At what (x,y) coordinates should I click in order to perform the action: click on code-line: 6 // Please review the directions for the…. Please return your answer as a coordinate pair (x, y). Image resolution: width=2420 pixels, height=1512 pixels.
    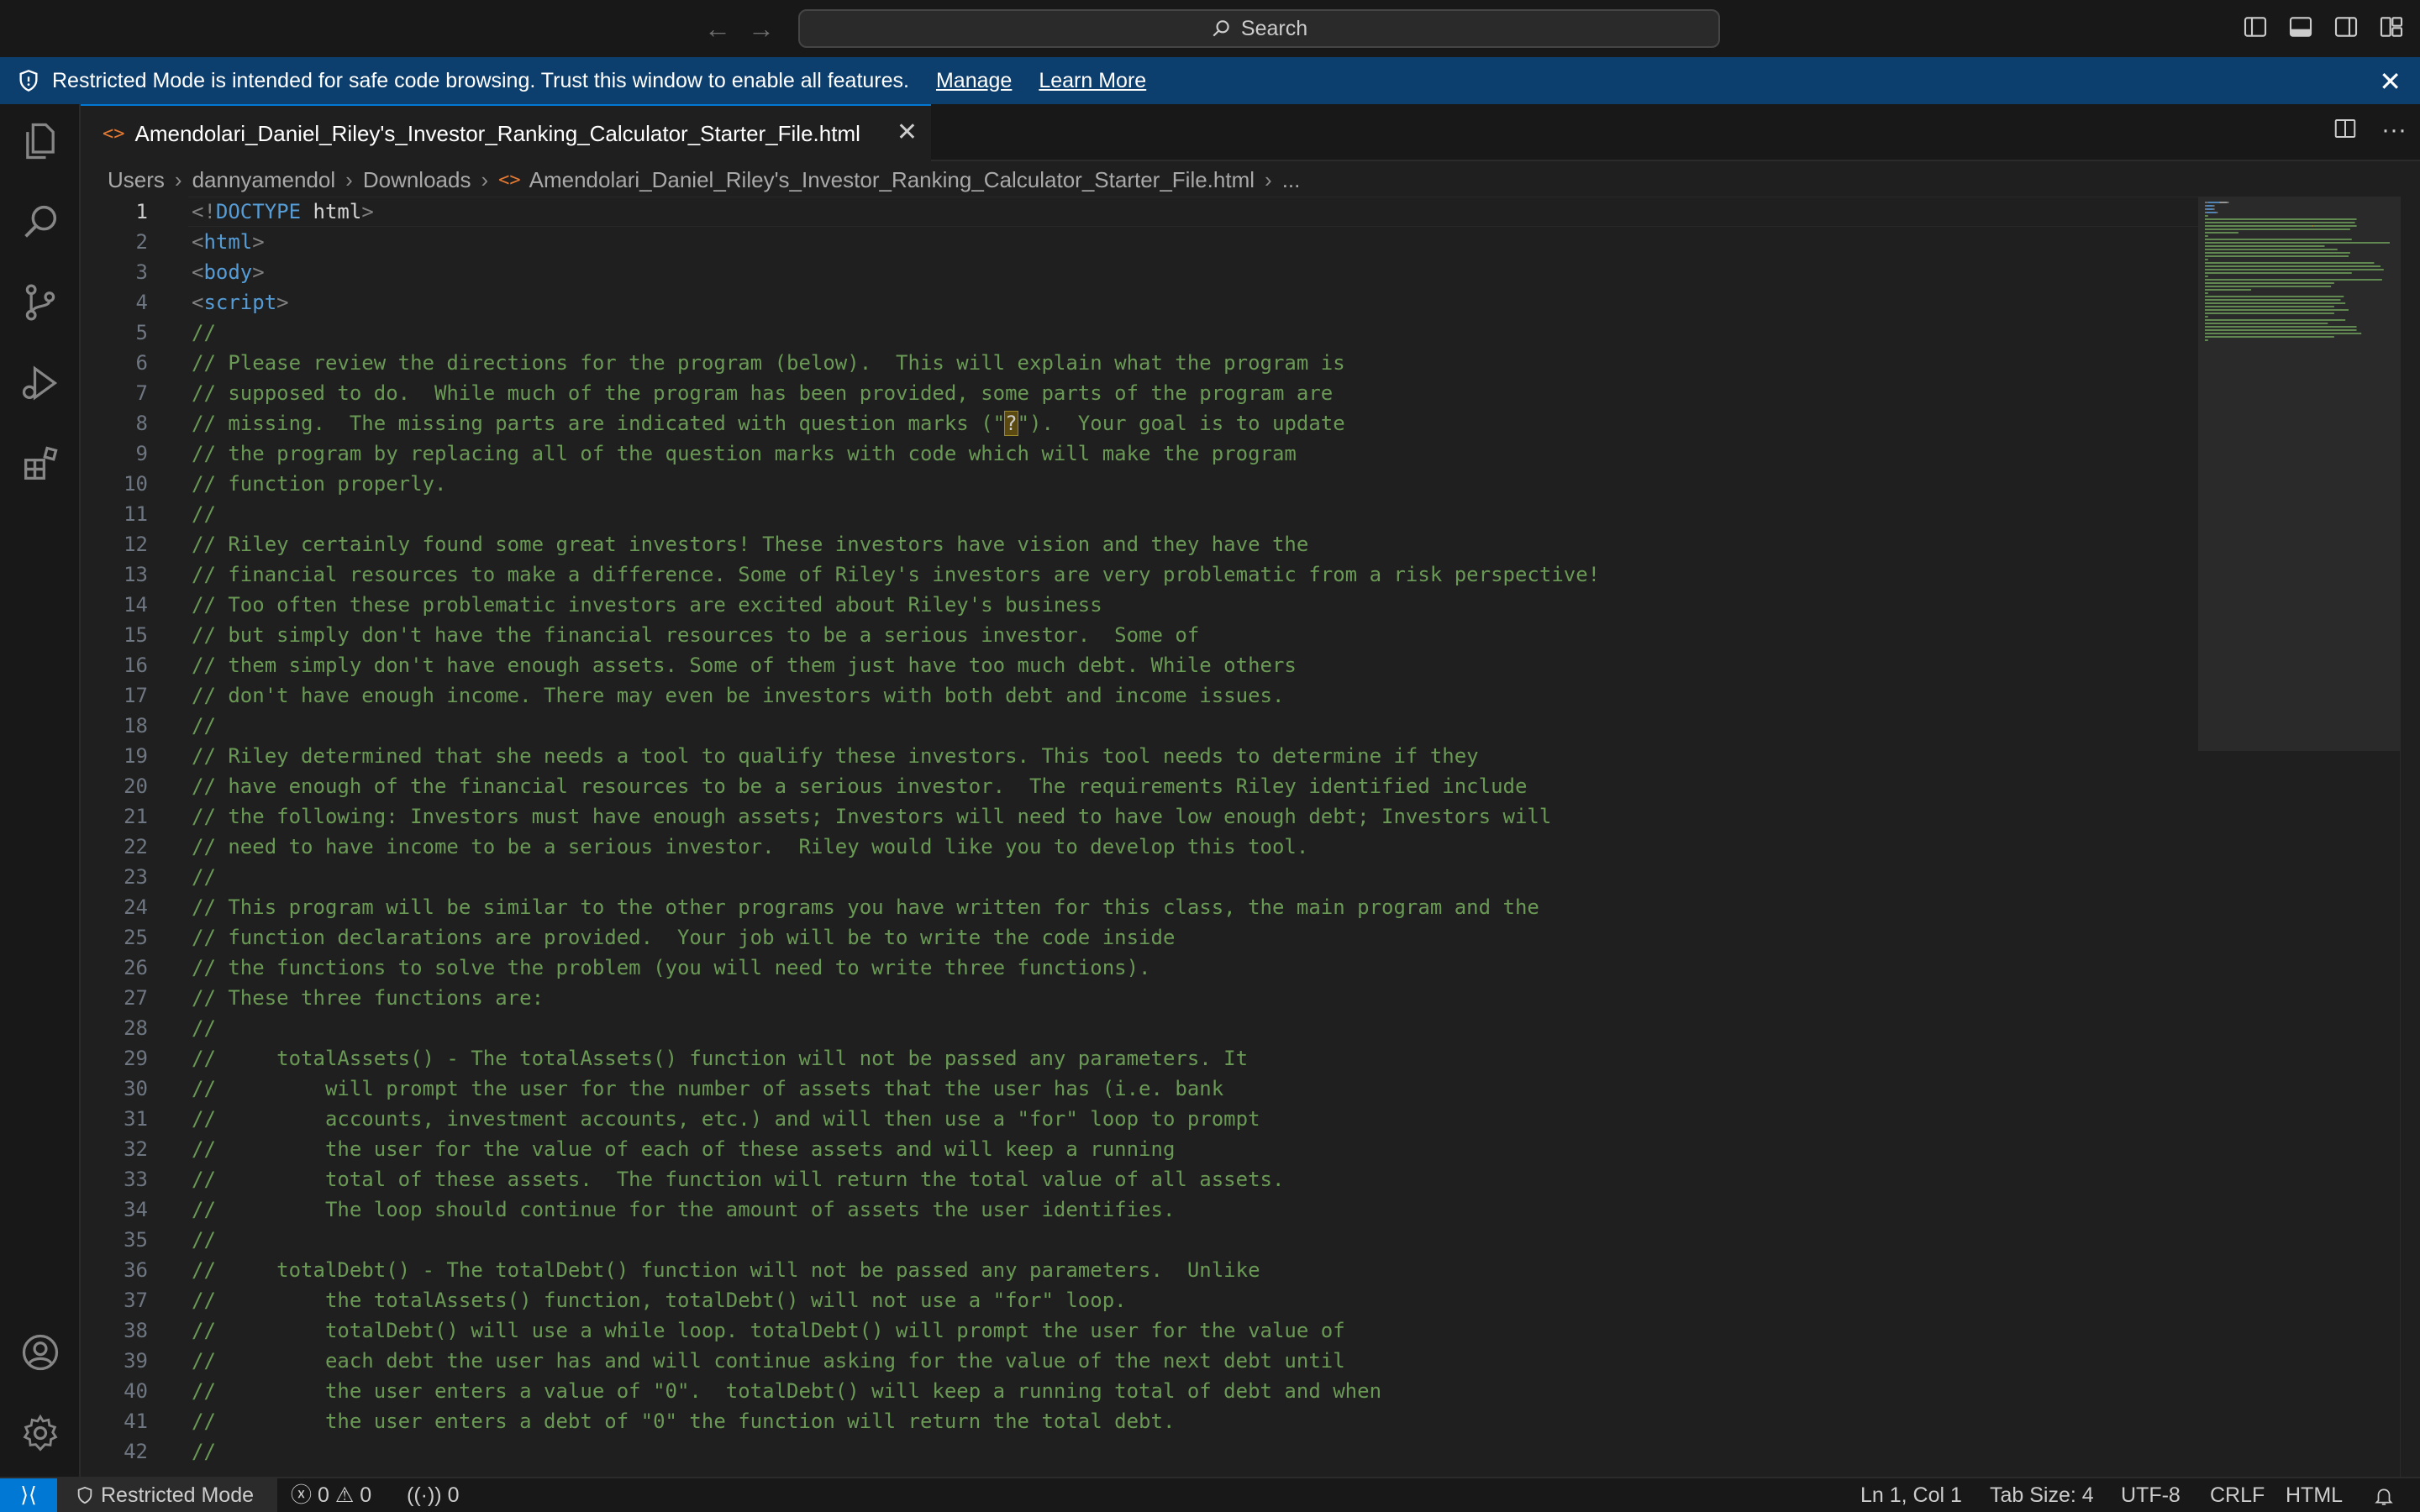
    Looking at the image, I should click on (1139, 363).